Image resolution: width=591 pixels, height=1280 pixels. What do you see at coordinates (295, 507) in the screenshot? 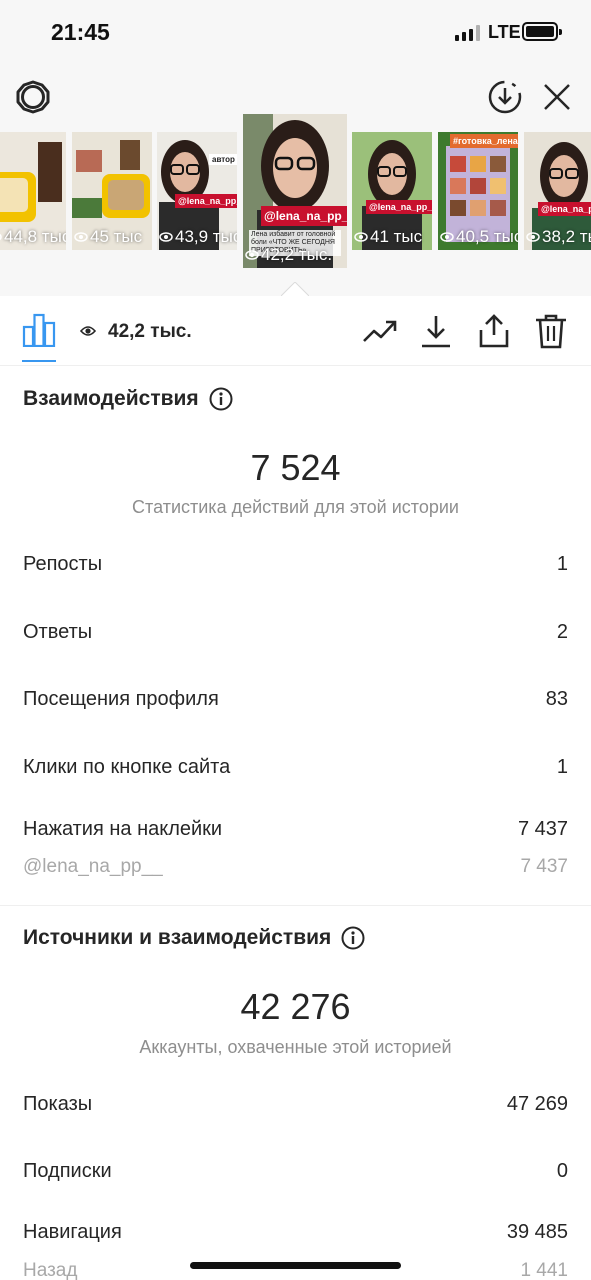
I see `interactions-subtitle: Статистика действий для этой истории` at bounding box center [295, 507].